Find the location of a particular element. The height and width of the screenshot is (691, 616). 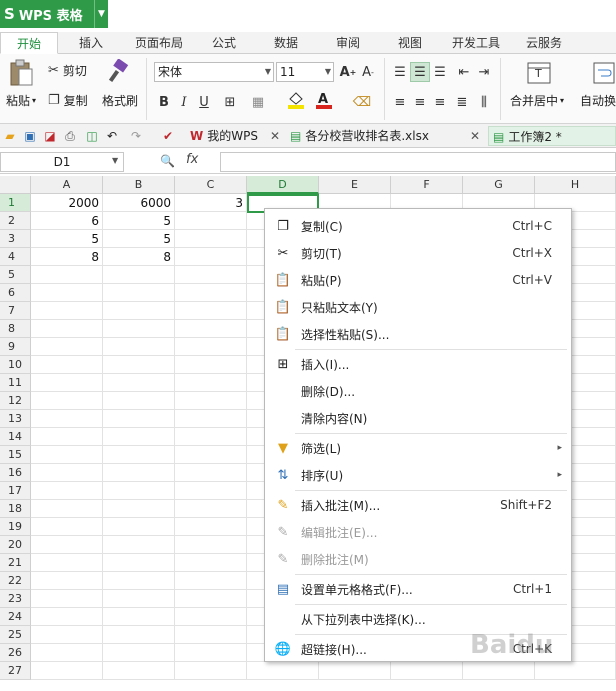

menu-item-delete-comment: ✎ 删除批注(M) is located at coordinates (418, 559).